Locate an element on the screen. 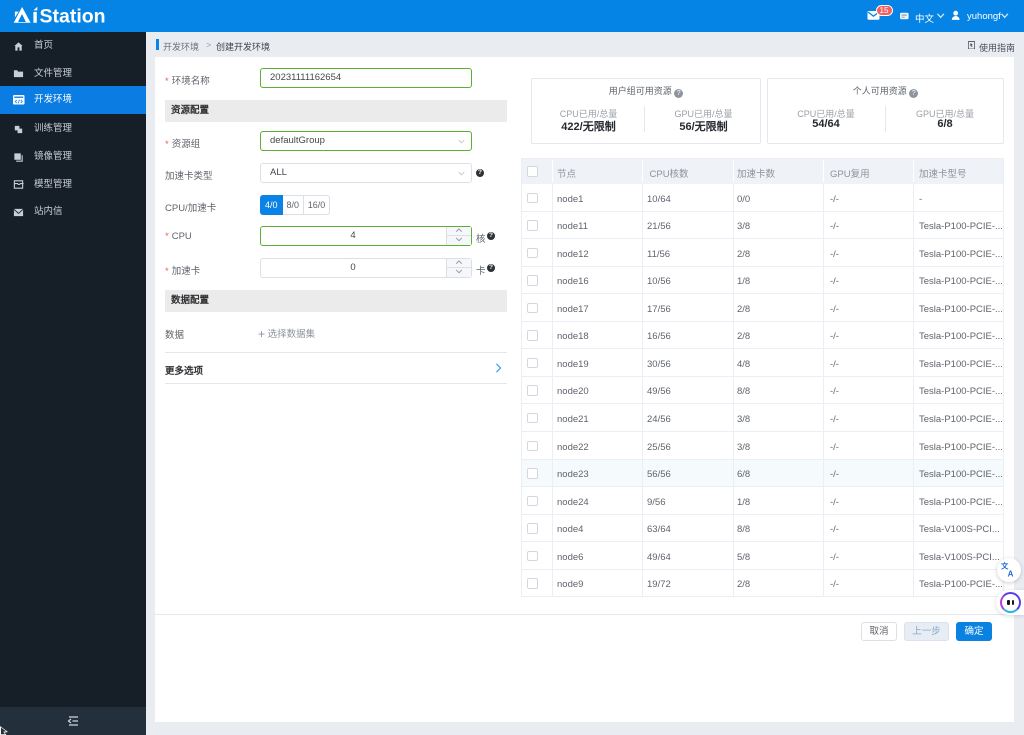  svg-text: A is located at coordinates (1011, 574).